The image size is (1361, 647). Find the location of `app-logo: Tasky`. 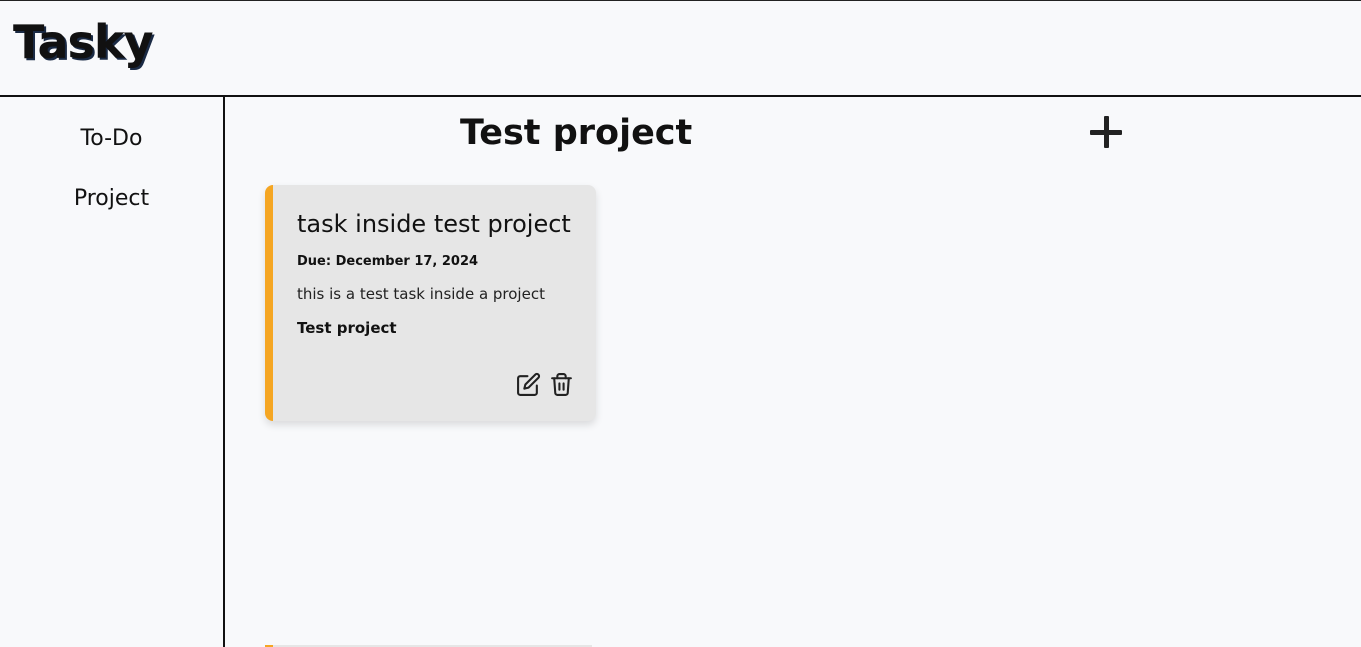

app-logo: Tasky is located at coordinates (83, 42).